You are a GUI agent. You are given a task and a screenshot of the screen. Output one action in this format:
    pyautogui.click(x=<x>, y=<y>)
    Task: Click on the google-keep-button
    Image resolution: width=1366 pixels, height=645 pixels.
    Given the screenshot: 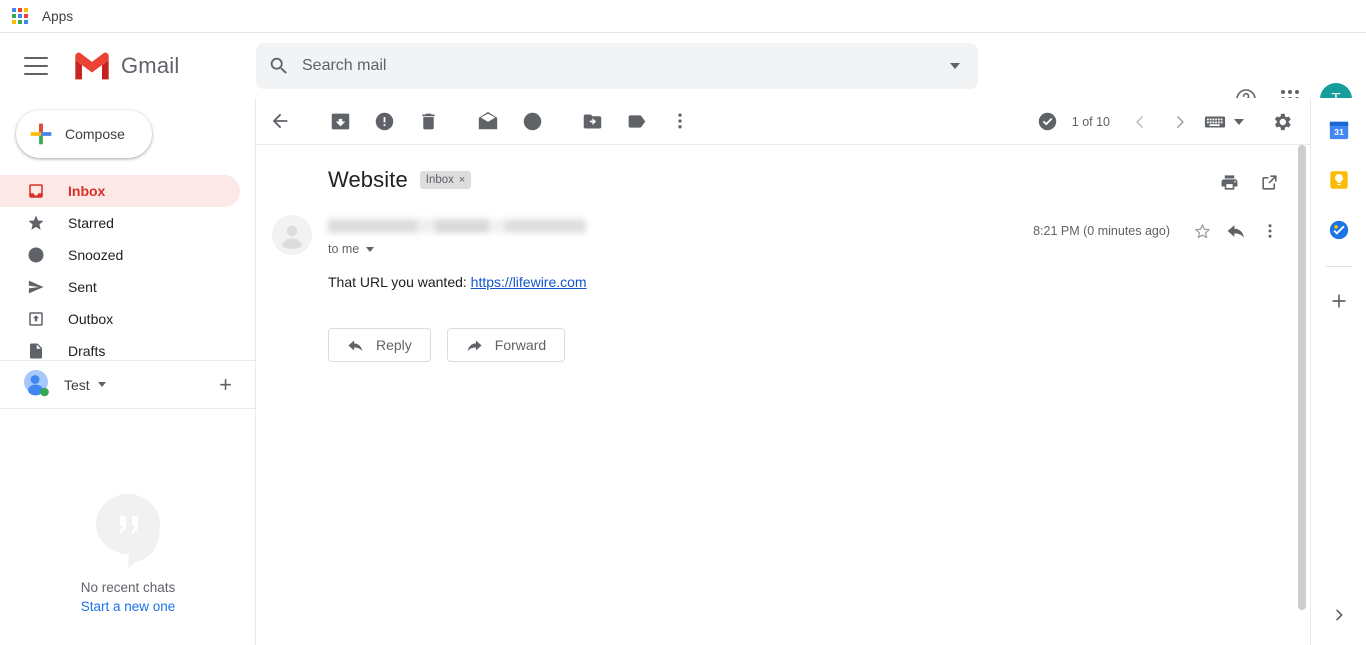 What is the action you would take?
    pyautogui.click(x=1339, y=180)
    